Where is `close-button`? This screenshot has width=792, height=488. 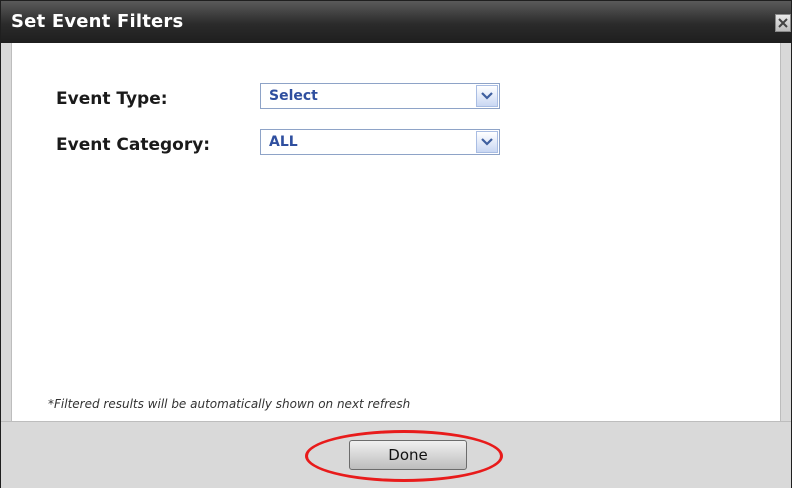
close-button is located at coordinates (783, 23).